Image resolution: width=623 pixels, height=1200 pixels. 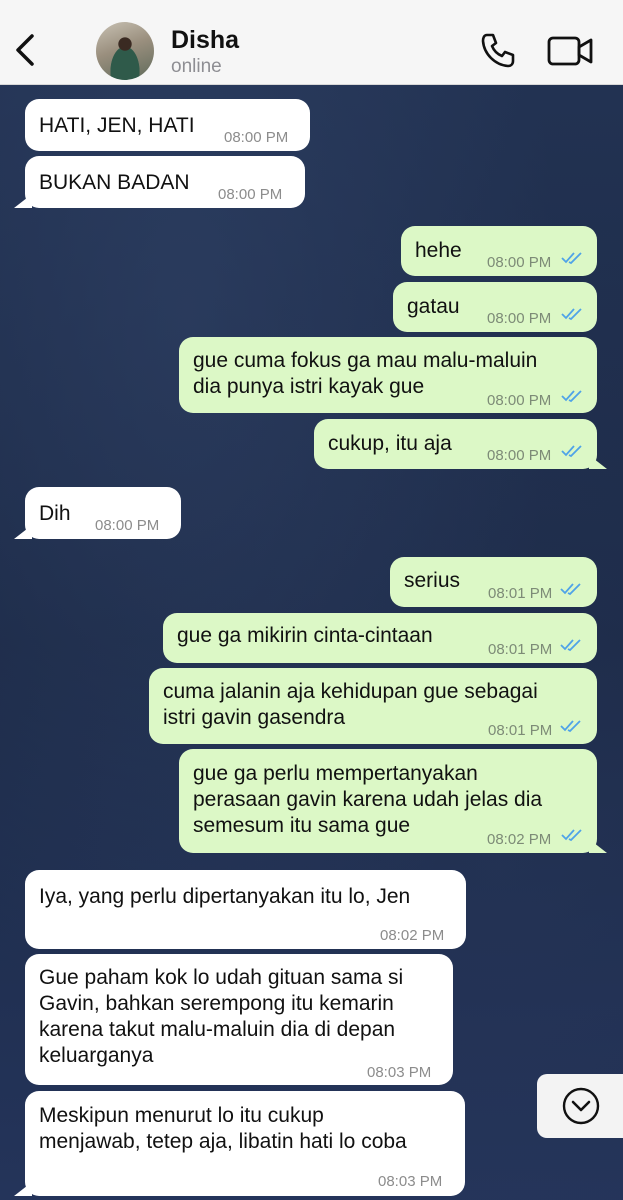 I want to click on message-bubble-outgoing: serius 08:01 PM, so click(x=493, y=582).